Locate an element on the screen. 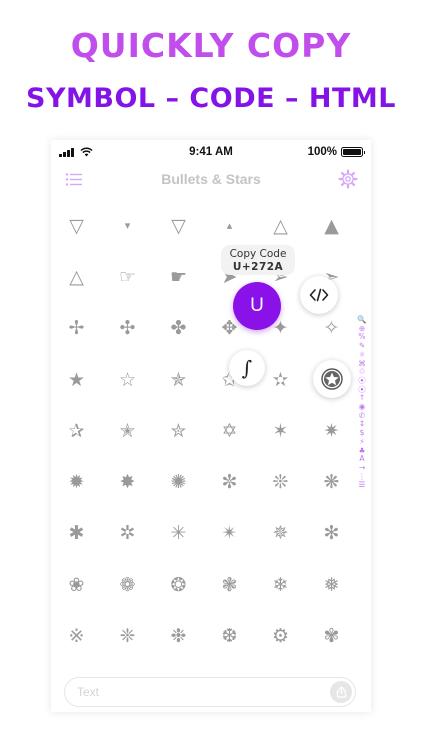 The width and height of the screenshot is (422, 750). symbol-cell: ☞ is located at coordinates (127, 276).